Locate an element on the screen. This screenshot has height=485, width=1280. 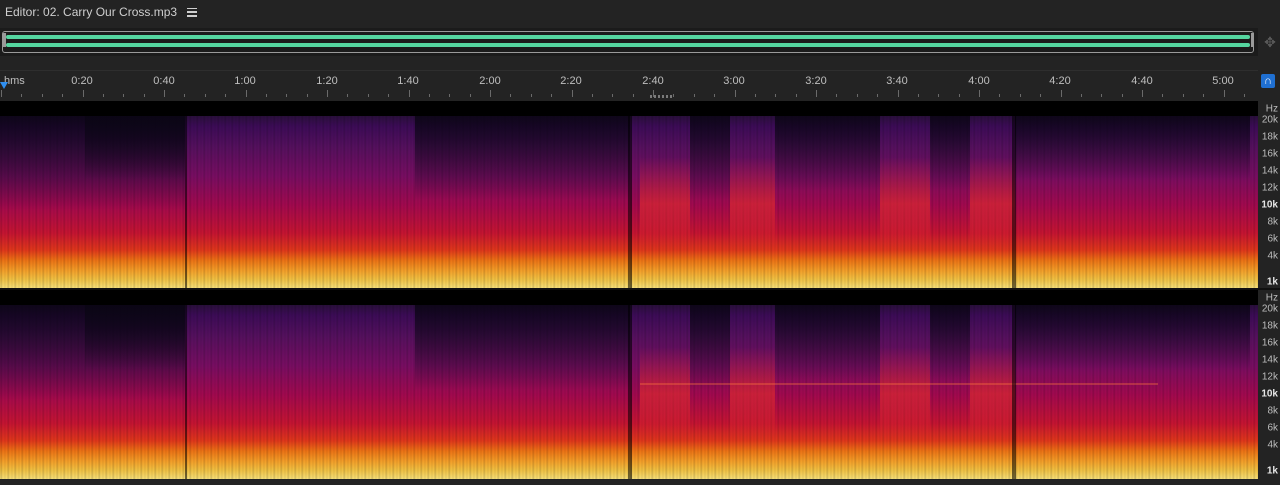
ruler-label: 4:20 is located at coordinates (1060, 81).